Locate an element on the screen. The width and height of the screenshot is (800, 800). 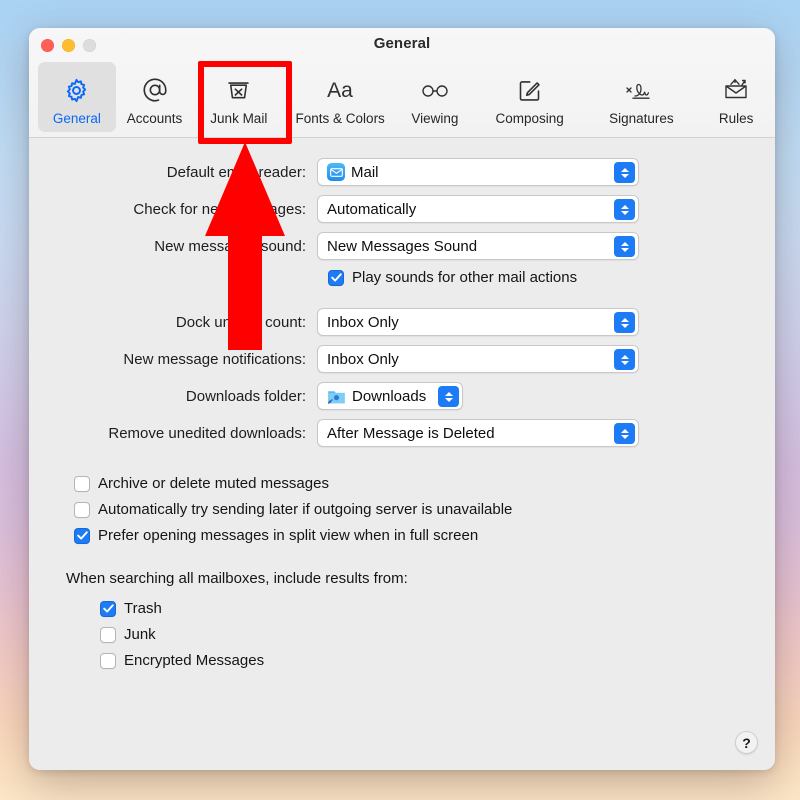
tab-rules: Rules is located at coordinates (736, 97).